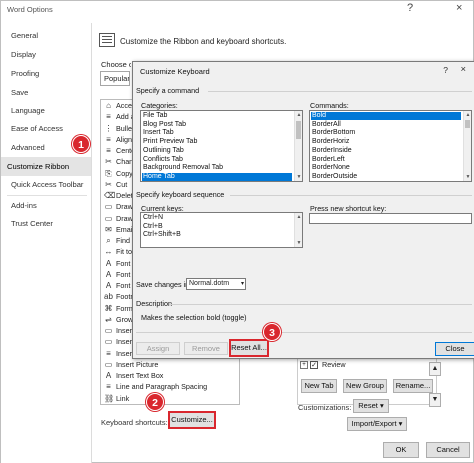 Image resolution: width=474 pixels, height=463 pixels. Describe the element at coordinates (435, 400) in the screenshot. I see `move-down-icon: ▼` at that location.